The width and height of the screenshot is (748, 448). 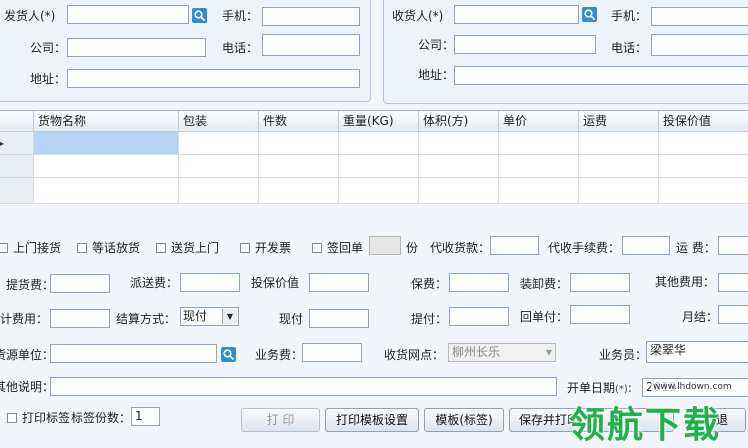 I want to click on col-header-insured: 投保价值, so click(x=703, y=121).